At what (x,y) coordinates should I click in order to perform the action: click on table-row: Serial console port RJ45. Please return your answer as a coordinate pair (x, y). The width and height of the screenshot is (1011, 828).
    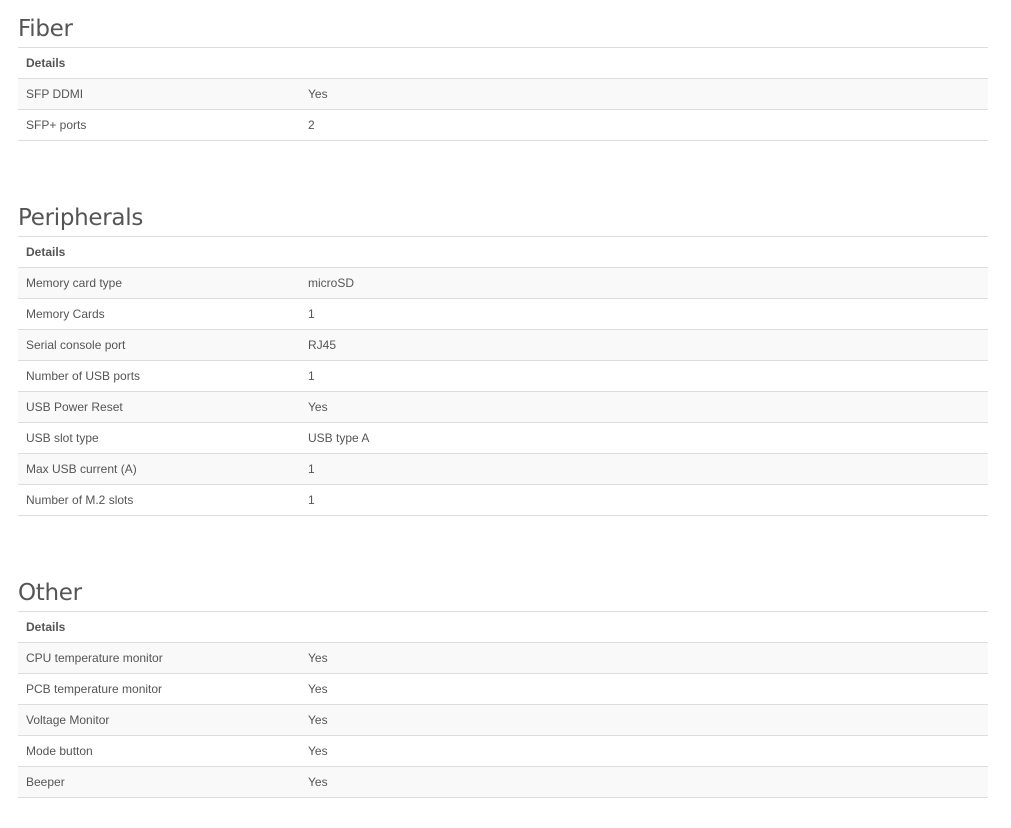
    Looking at the image, I should click on (503, 345).